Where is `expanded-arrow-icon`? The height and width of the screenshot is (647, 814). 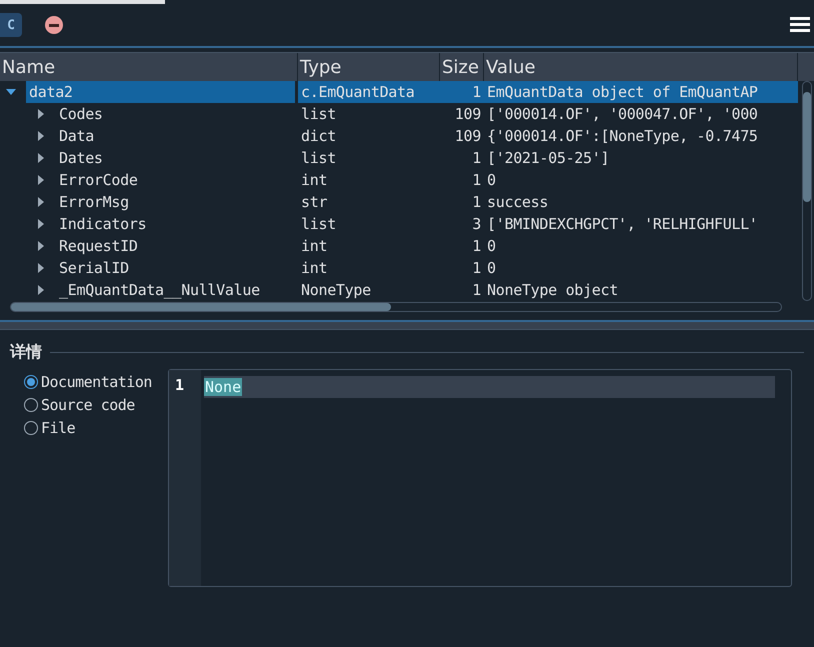
expanded-arrow-icon is located at coordinates (11, 92).